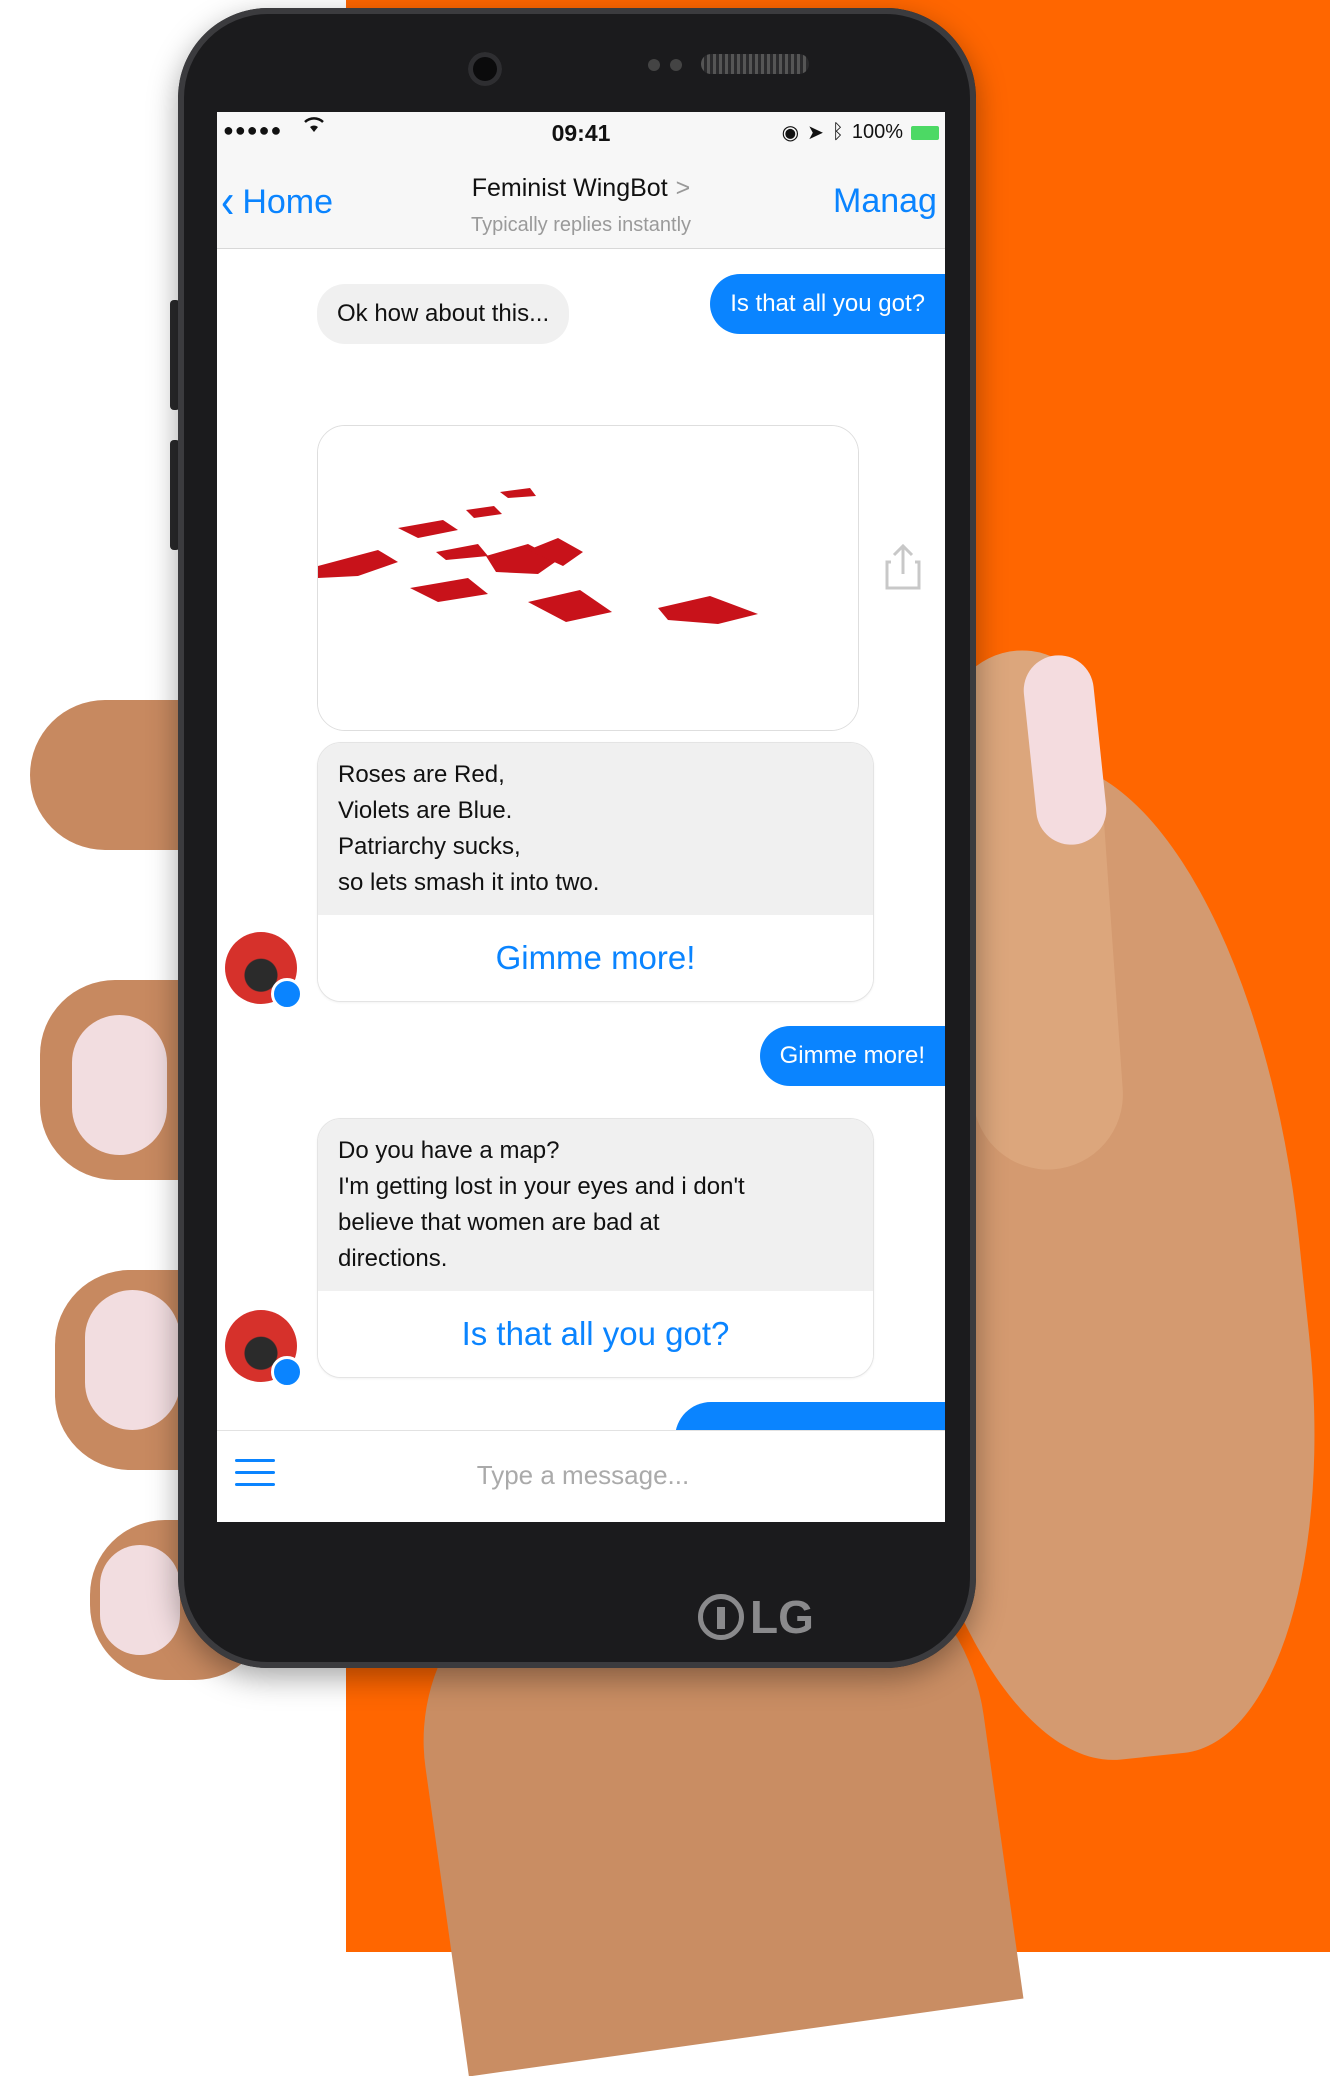 The width and height of the screenshot is (1330, 2076). Describe the element at coordinates (877, 132) in the screenshot. I see `battery-percent: 100%` at that location.